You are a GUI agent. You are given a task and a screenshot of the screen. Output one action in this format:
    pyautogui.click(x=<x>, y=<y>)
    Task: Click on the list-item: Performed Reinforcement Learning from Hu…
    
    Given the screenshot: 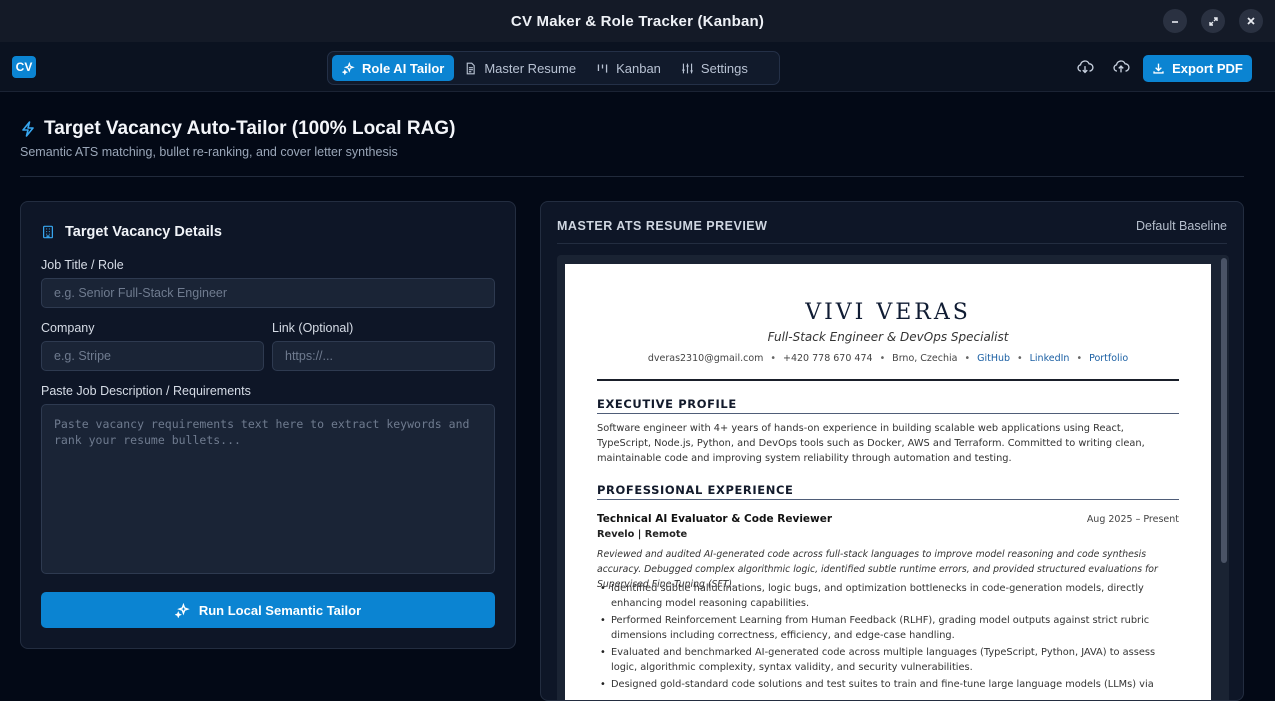 What is the action you would take?
    pyautogui.click(x=888, y=628)
    